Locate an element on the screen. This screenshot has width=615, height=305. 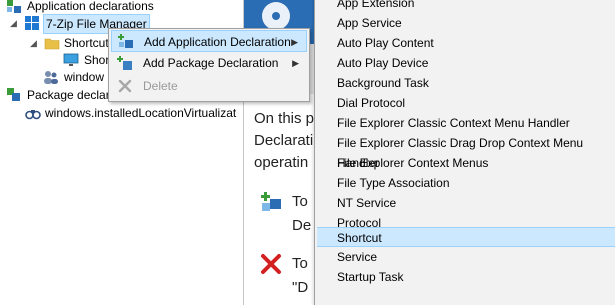
tip-delete-line1: To is located at coordinates (300, 263).